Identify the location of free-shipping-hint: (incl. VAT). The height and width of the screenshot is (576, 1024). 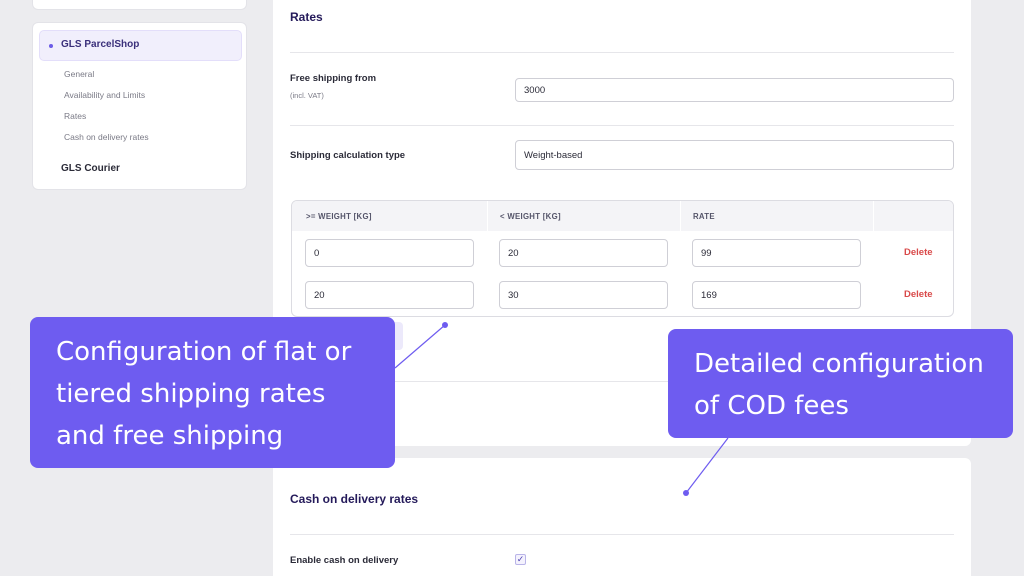
(307, 95).